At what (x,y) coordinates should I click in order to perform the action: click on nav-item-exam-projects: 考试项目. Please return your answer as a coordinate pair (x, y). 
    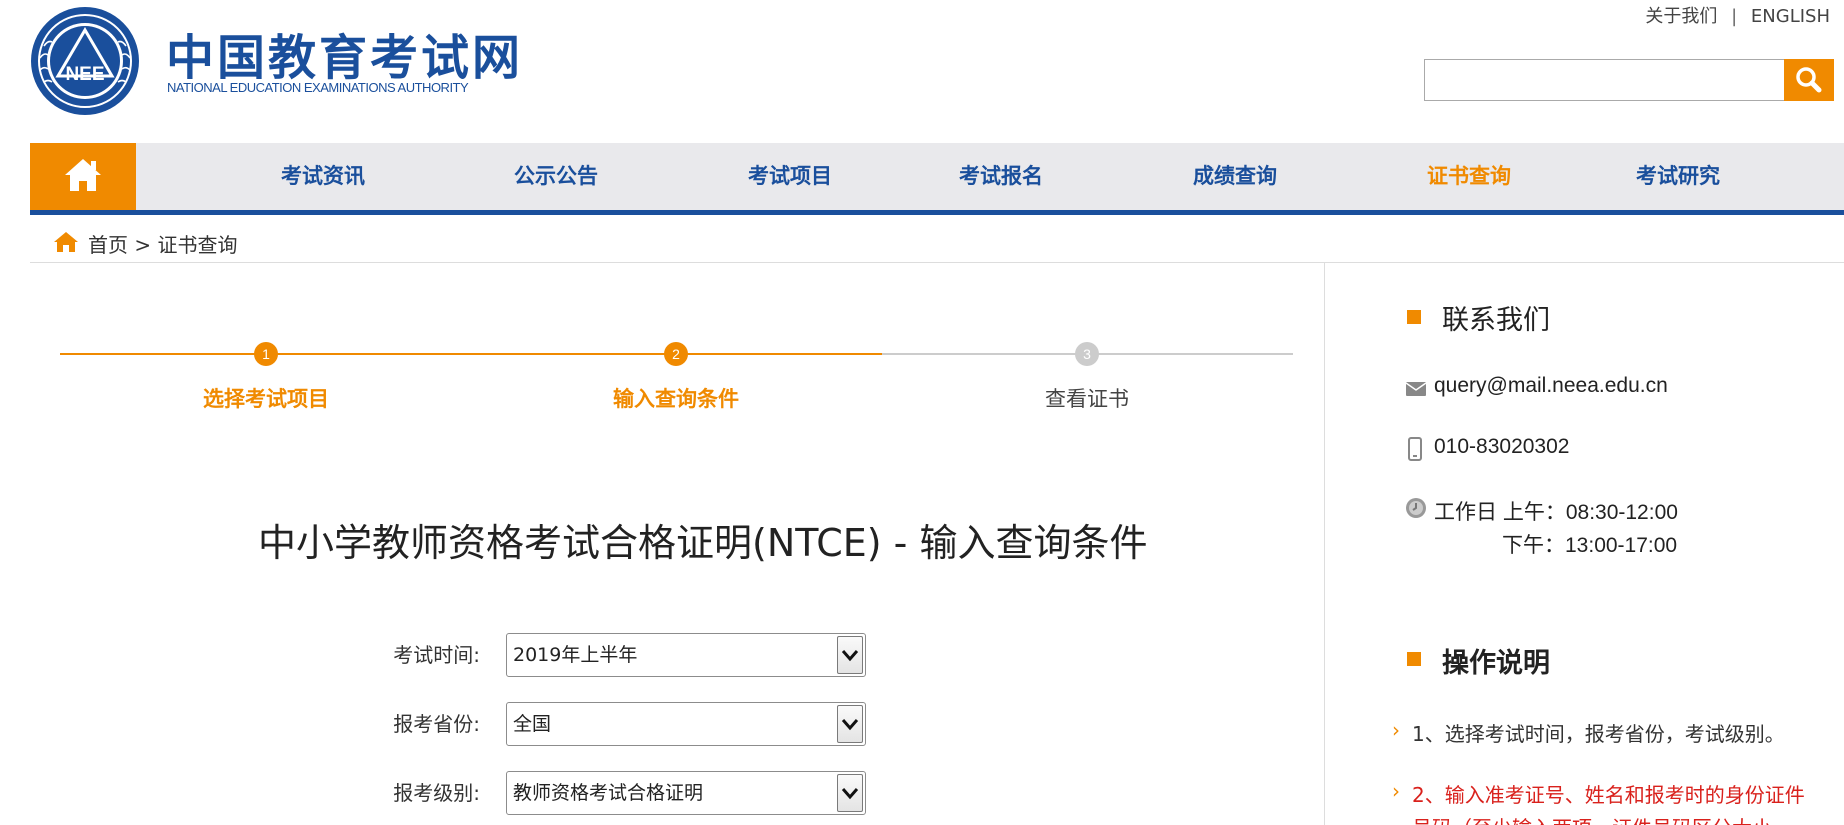
    Looking at the image, I should click on (790, 176).